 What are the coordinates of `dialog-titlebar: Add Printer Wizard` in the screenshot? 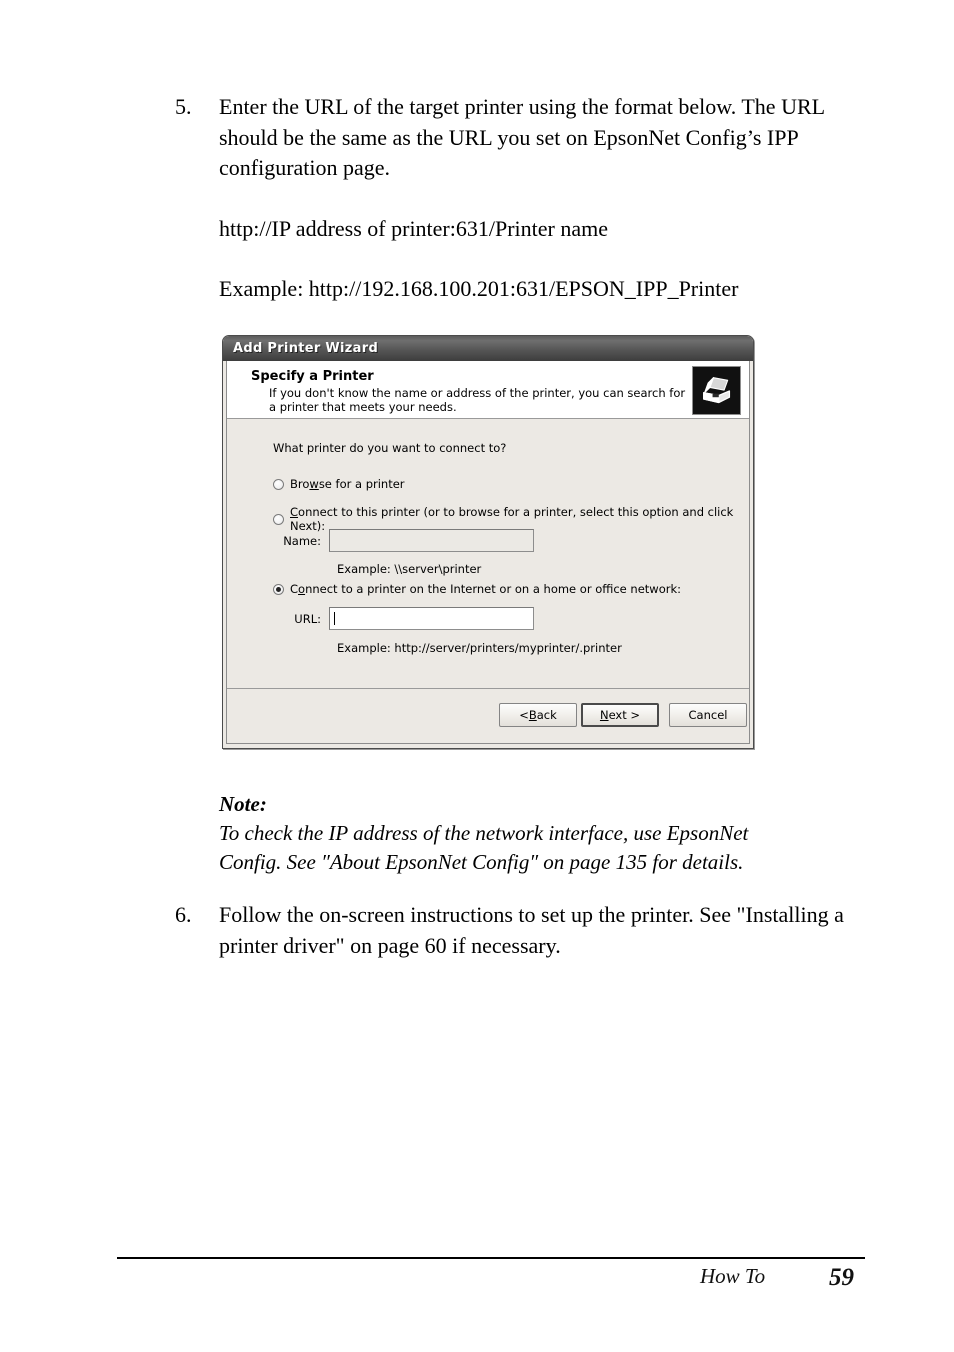 It's located at (488, 348).